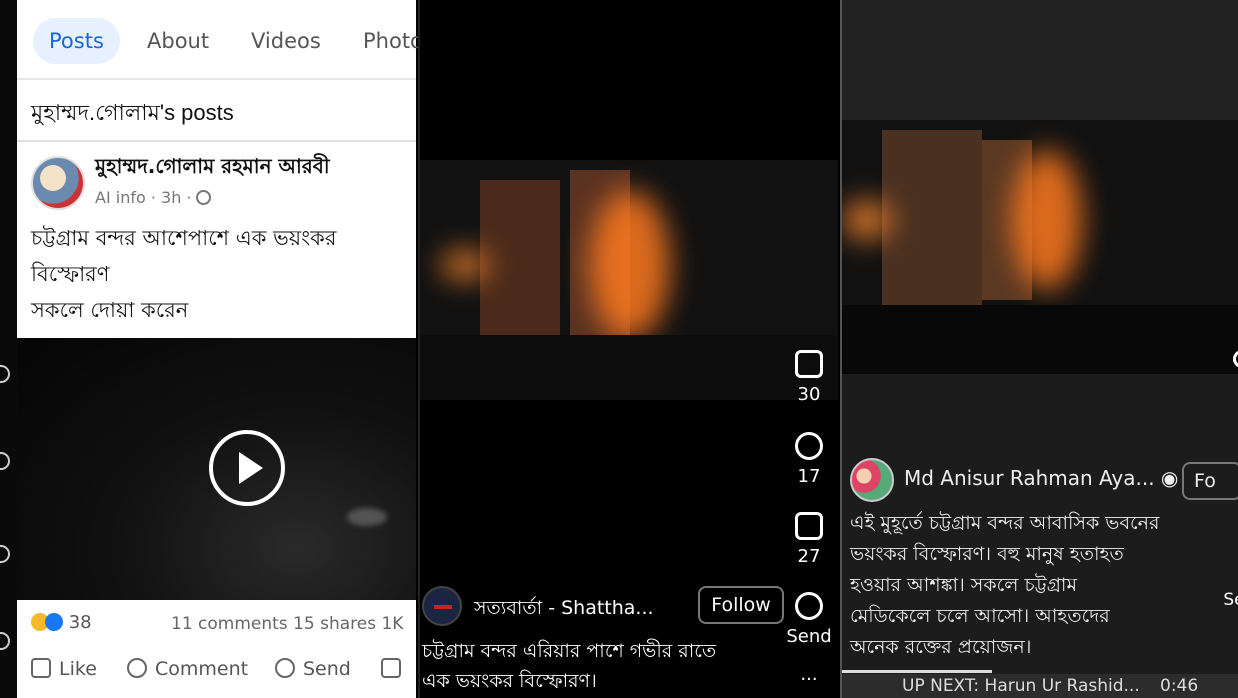  I want to click on comment-button: Comment, so click(187, 669).